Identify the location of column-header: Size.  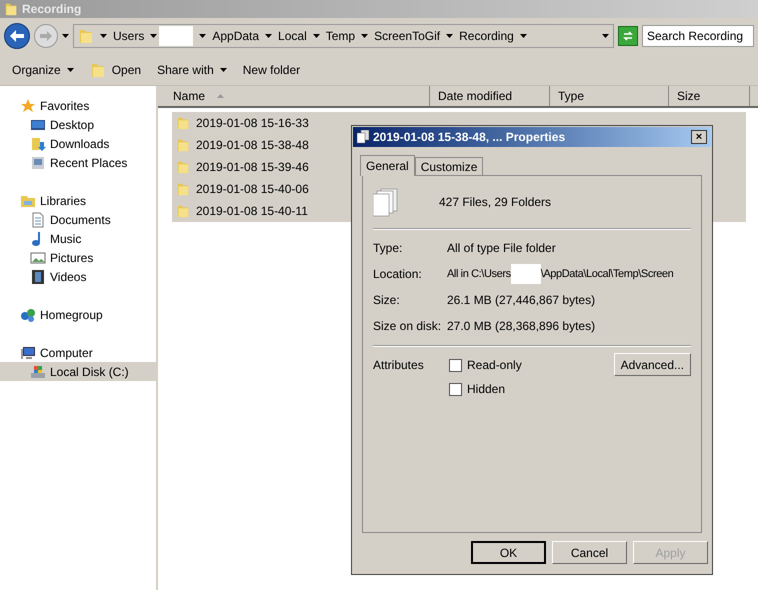
(709, 96).